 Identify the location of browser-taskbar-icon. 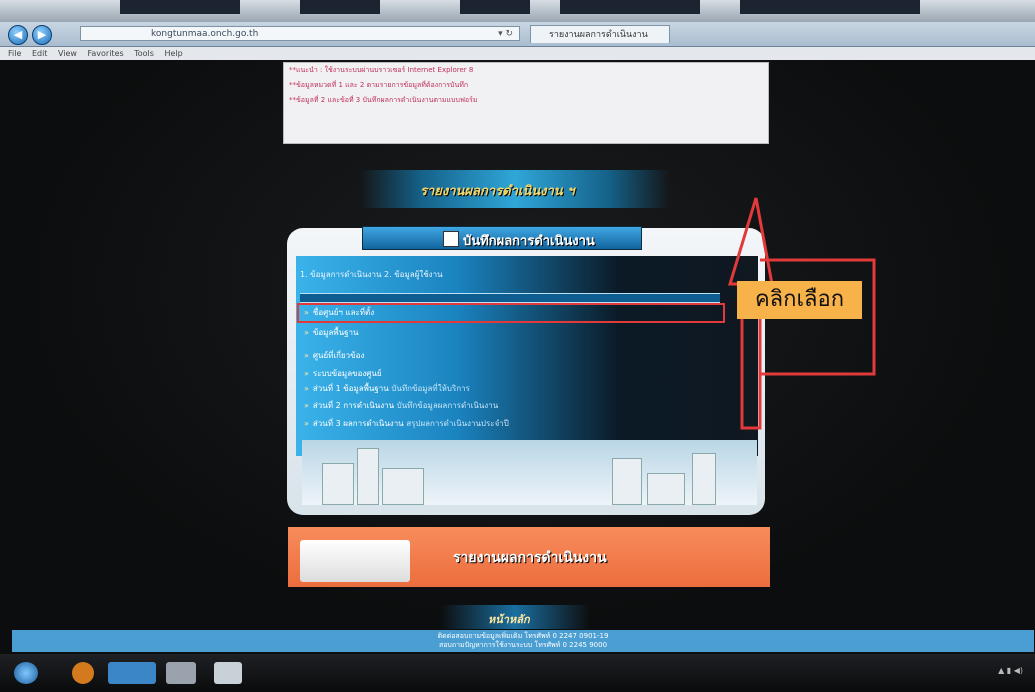
(132, 673).